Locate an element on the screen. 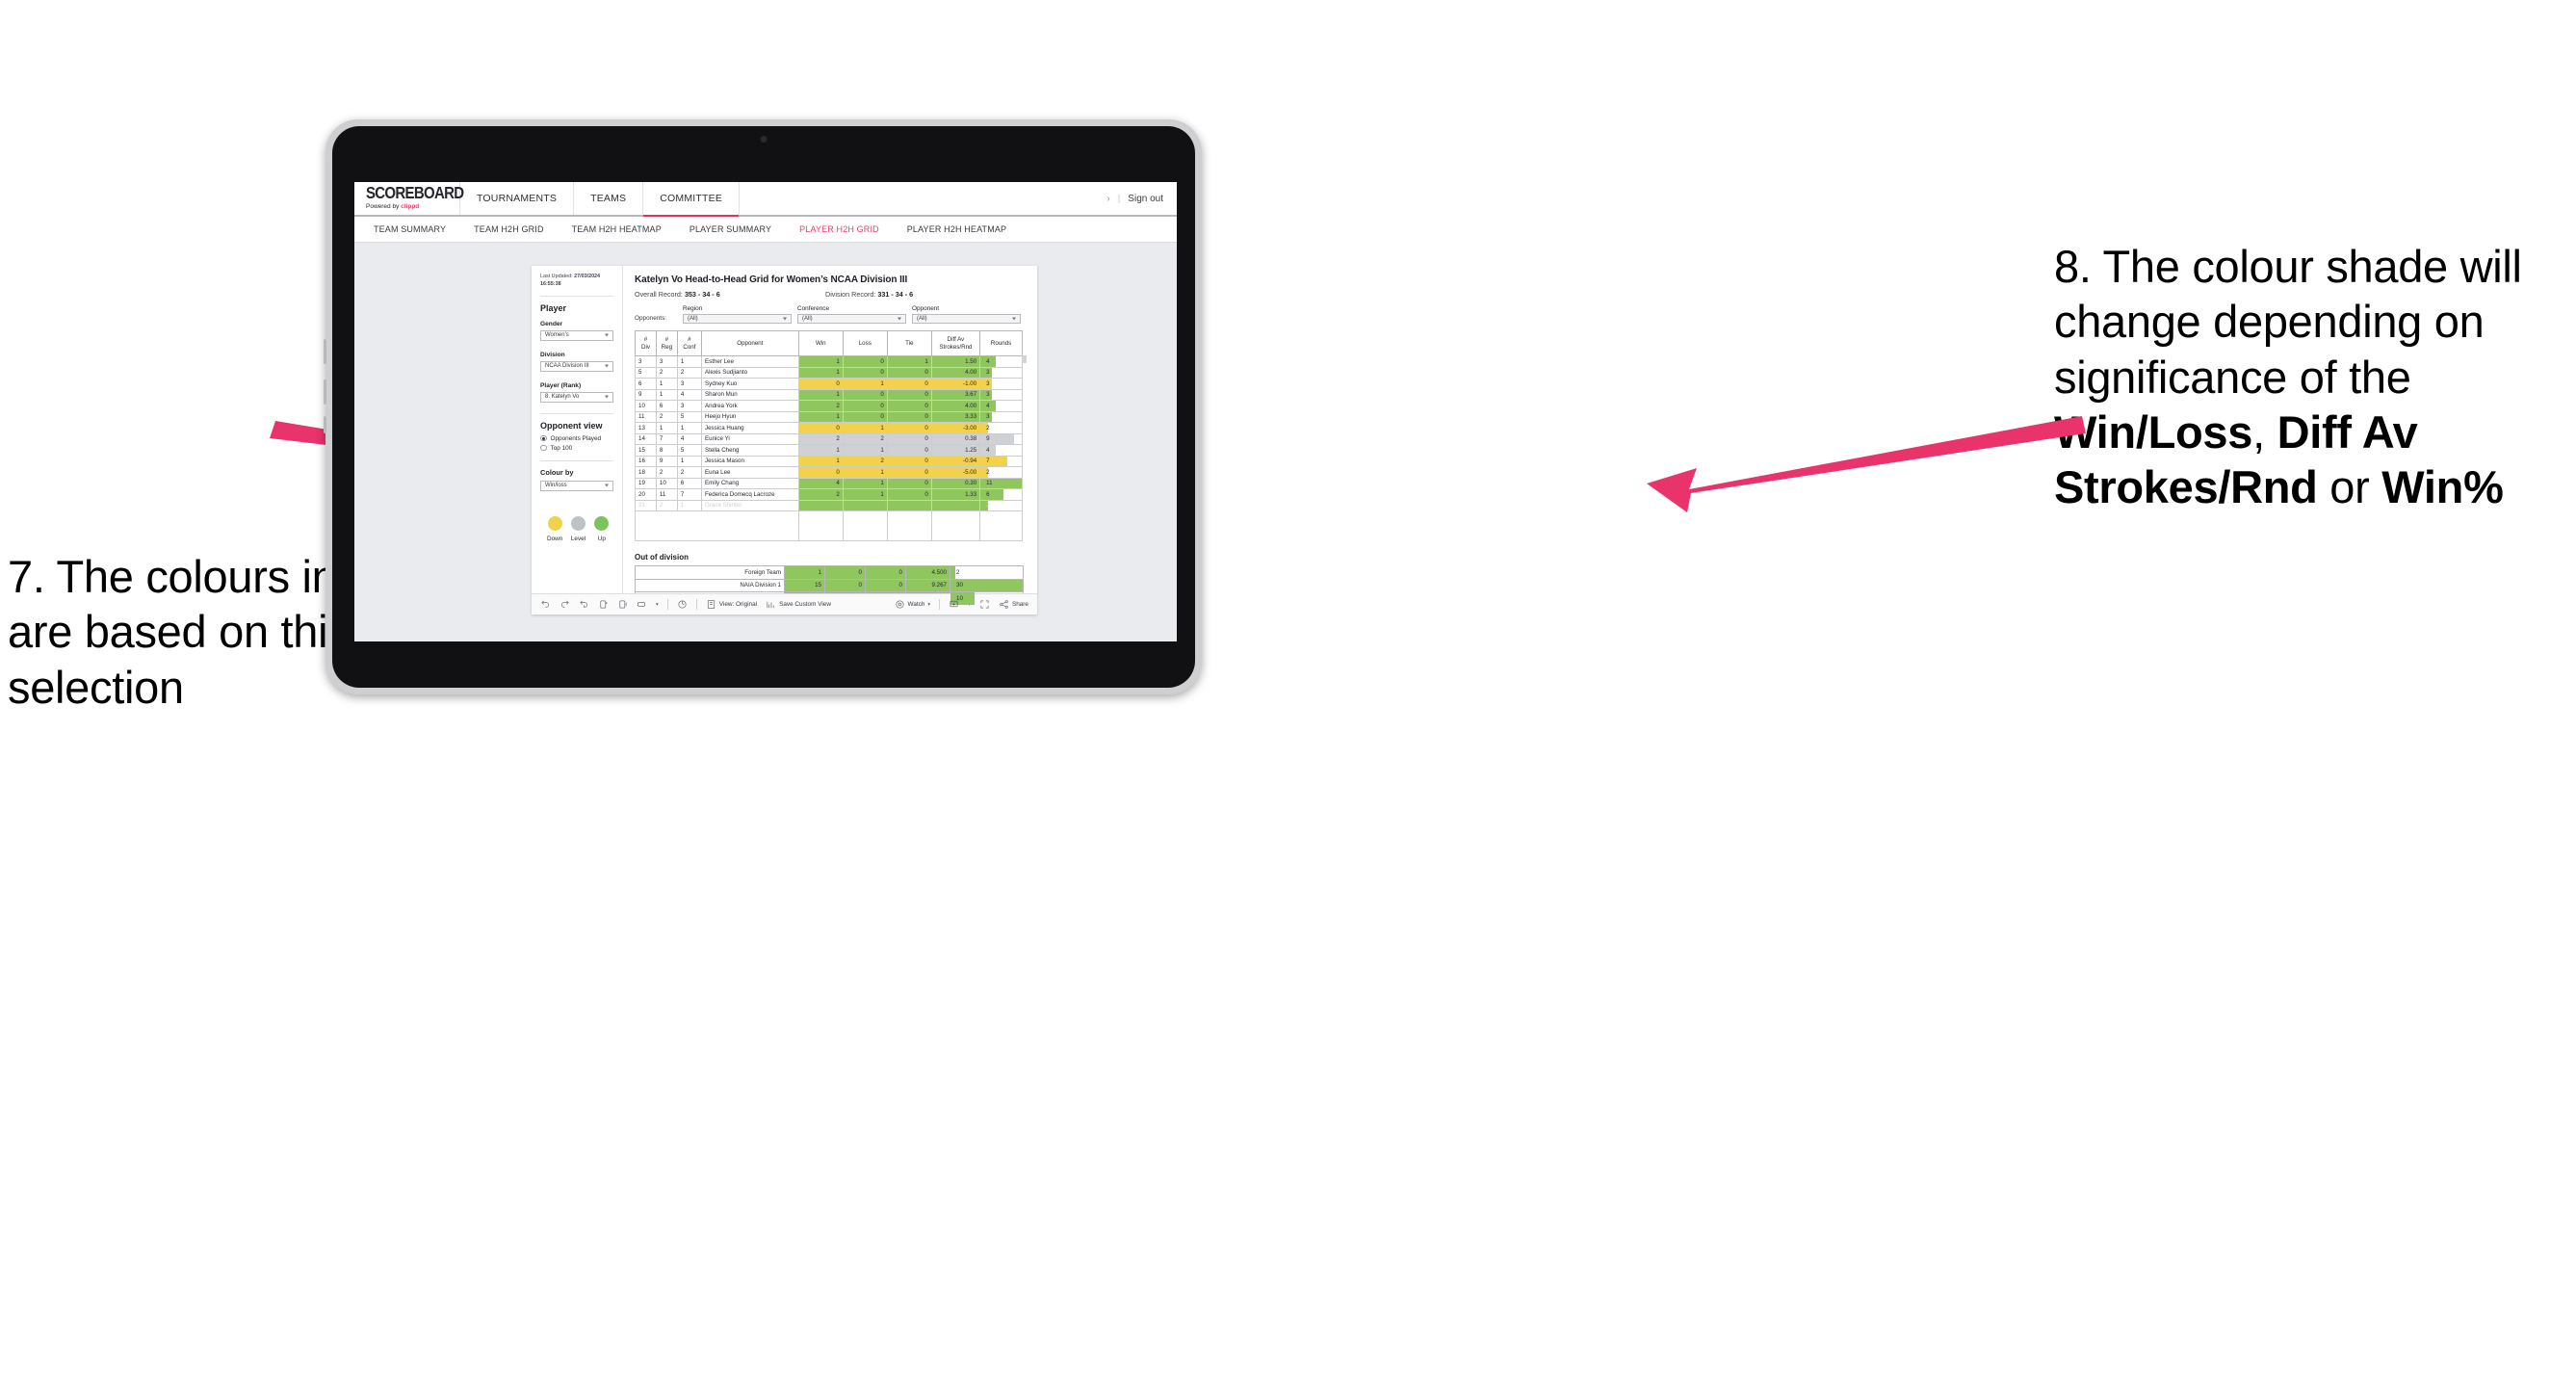  table-row: 15 8 5 Stella Cheng 1 1 0 1.25 4 is located at coordinates (829, 450).